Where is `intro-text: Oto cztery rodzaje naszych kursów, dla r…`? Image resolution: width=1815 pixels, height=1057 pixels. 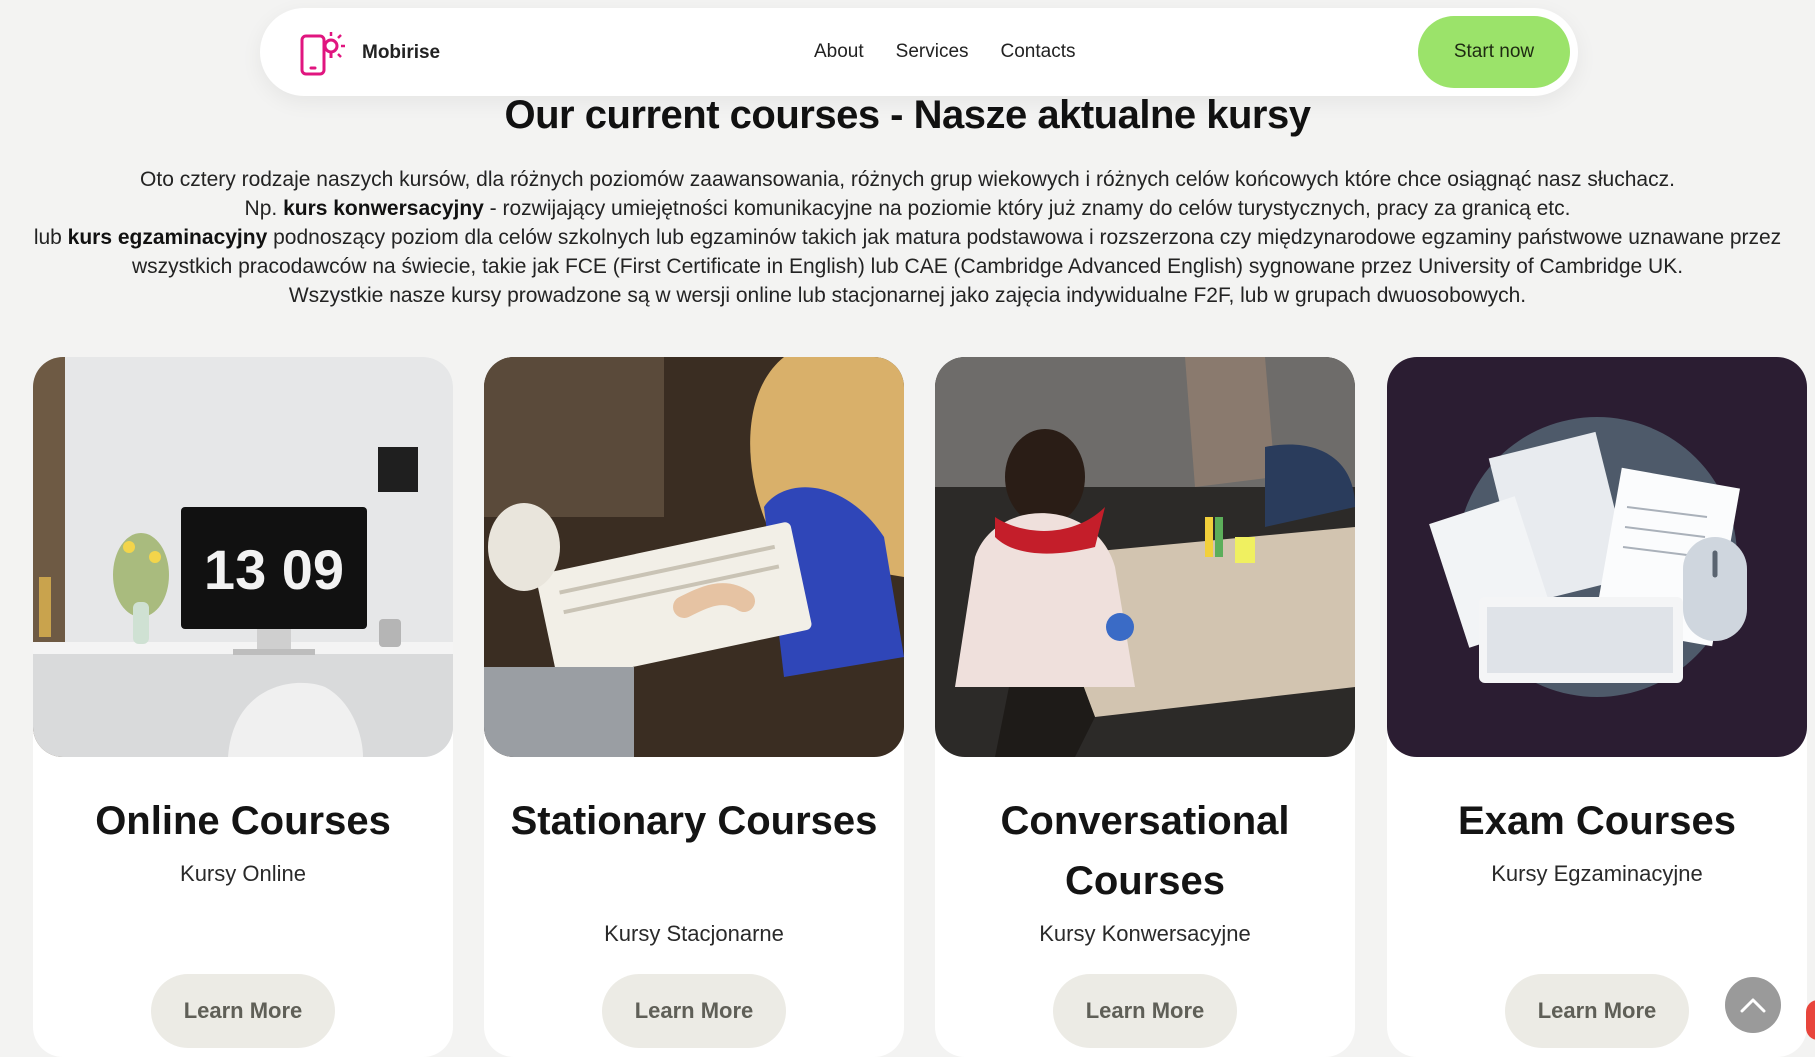
intro-text: Oto cztery rodzaje naszych kursów, dla r… is located at coordinates (907, 237).